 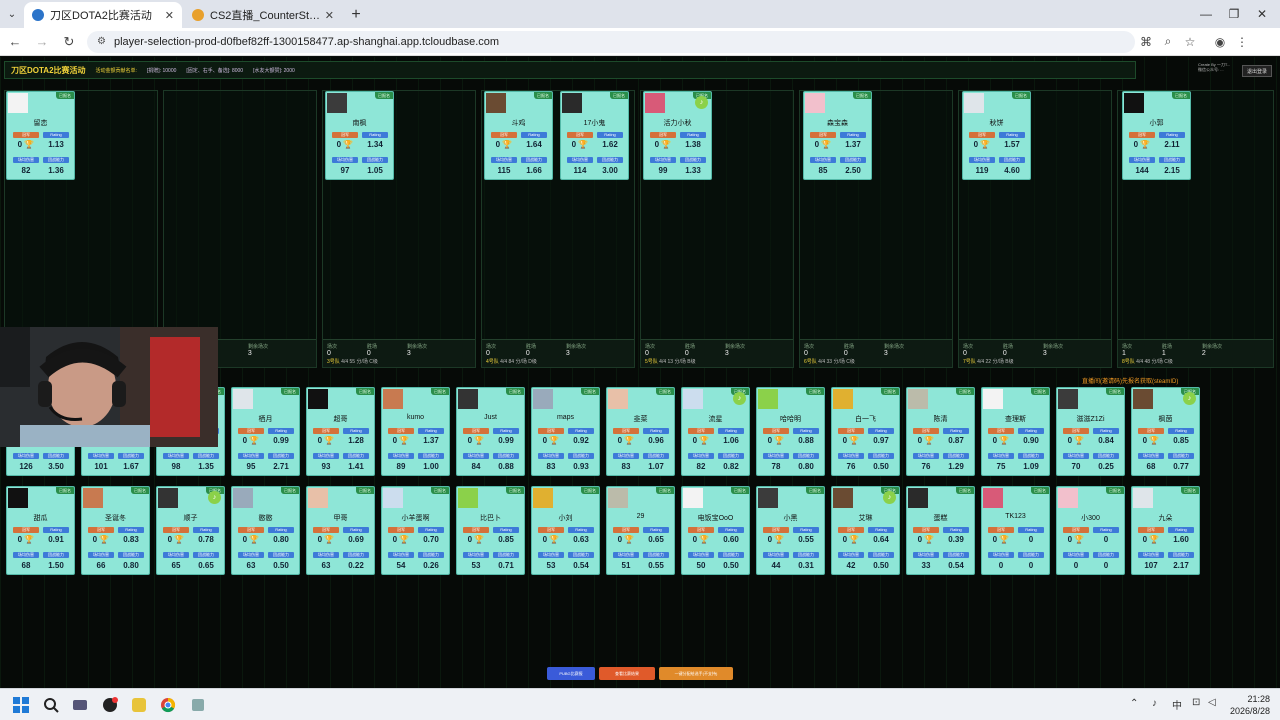 What do you see at coordinates (571, 673) in the screenshot?
I see `pubg-signup-button: PUBG比赛报` at bounding box center [571, 673].